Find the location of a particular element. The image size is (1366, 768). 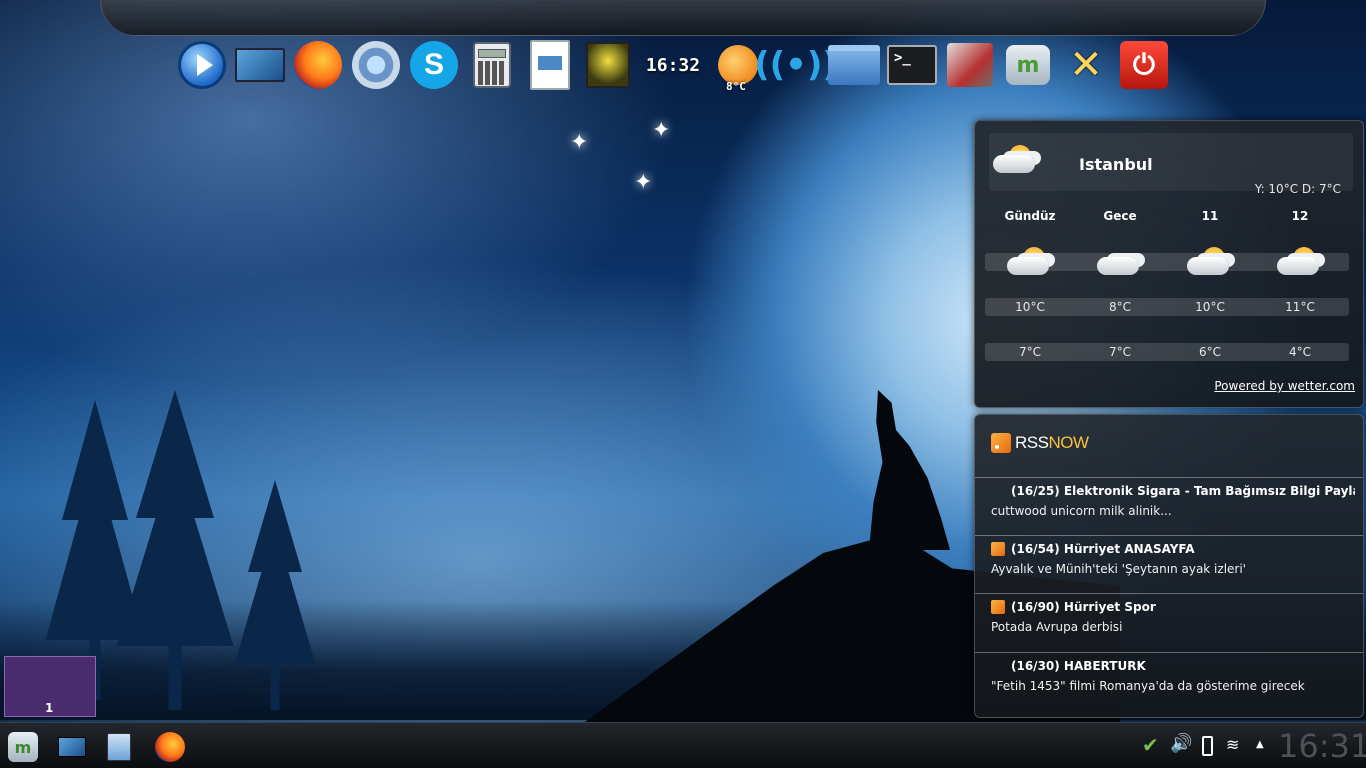

forecast-col-label: Gece is located at coordinates (1120, 216).